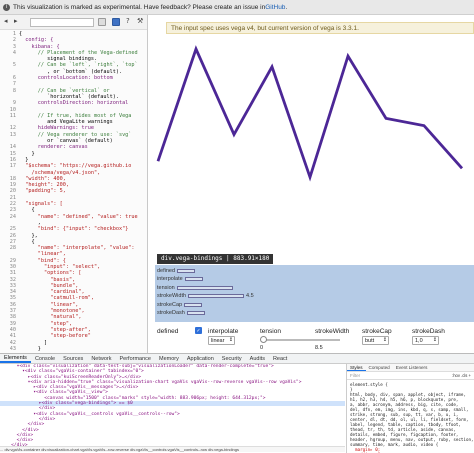  I want to click on devtools-tab-performance: Performance, so click(135, 359).